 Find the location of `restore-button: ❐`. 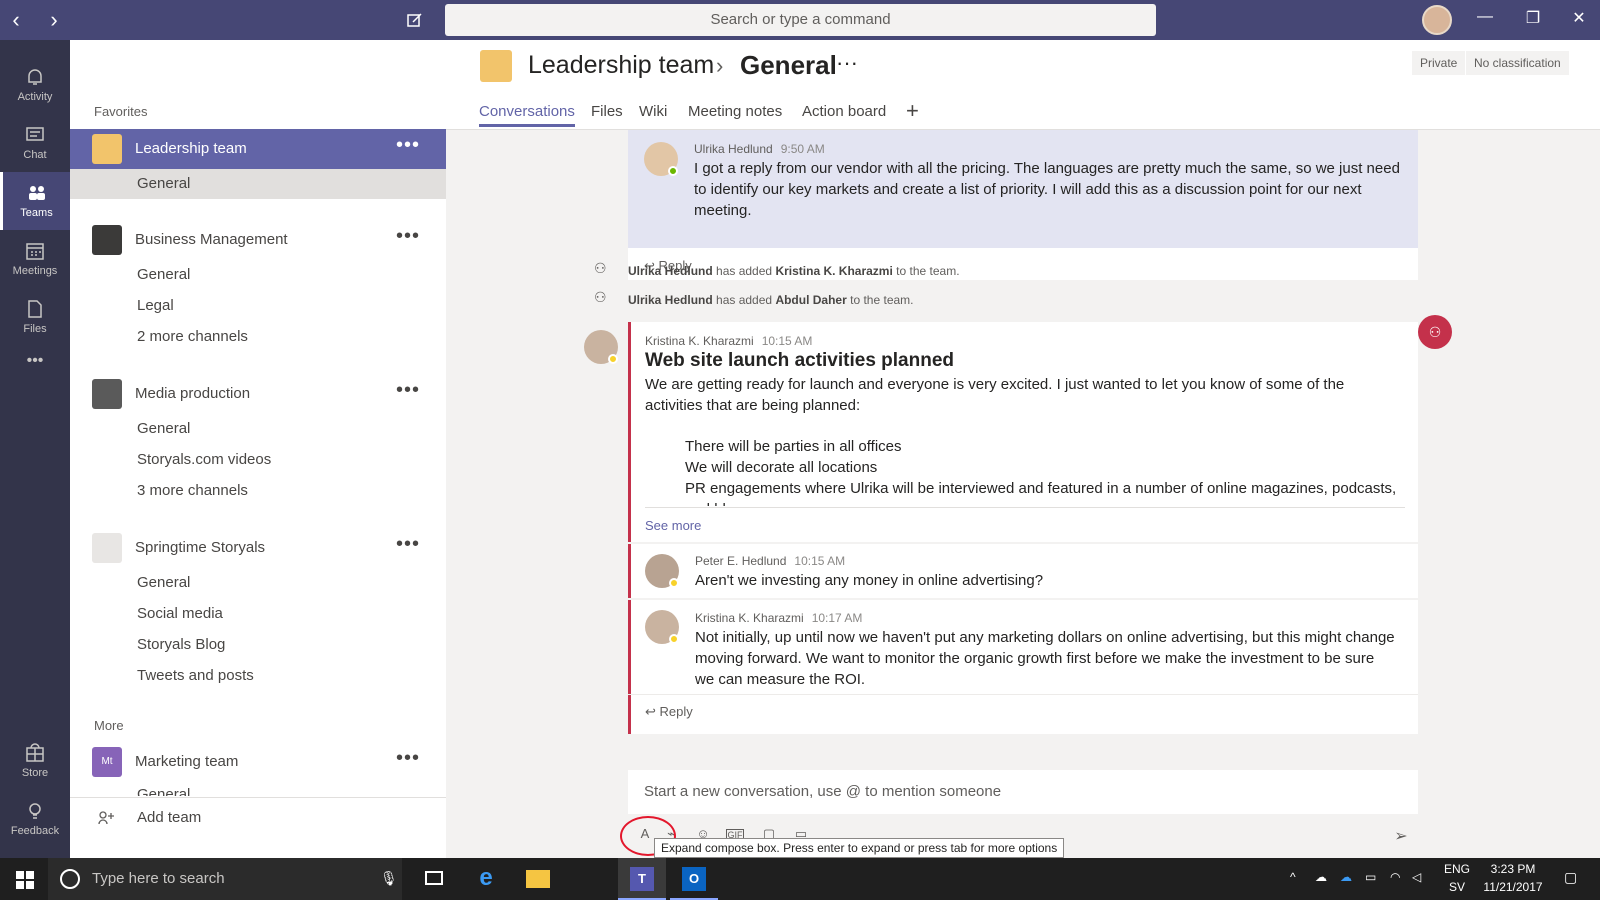

restore-button: ❐ is located at coordinates (1533, 18).